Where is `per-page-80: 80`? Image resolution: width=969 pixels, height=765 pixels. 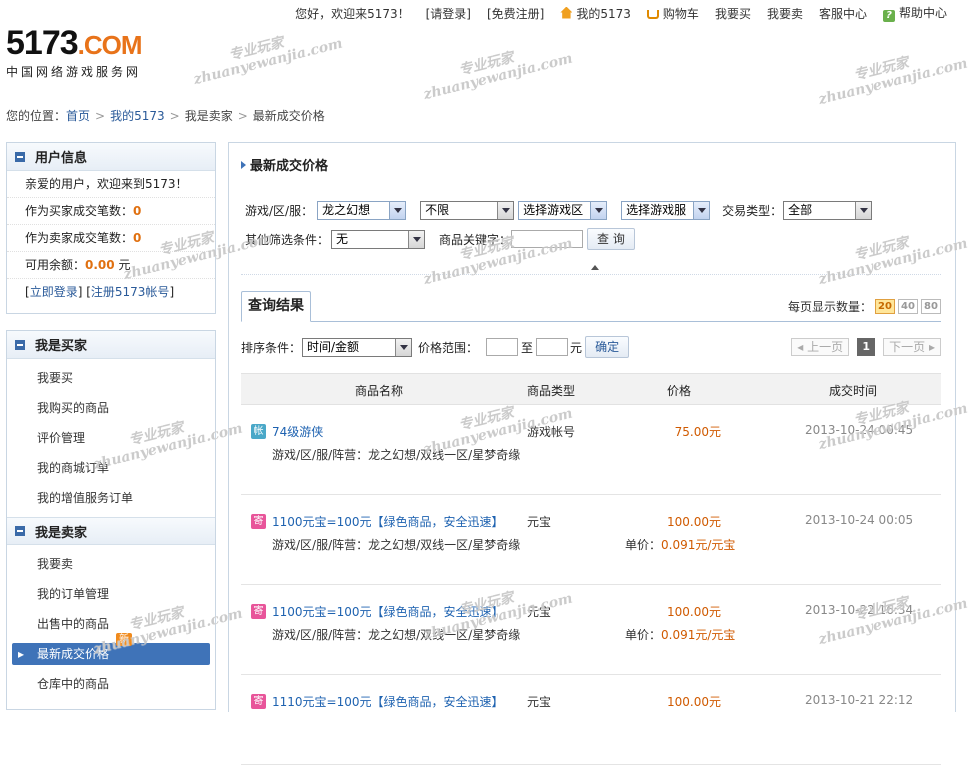 per-page-80: 80 is located at coordinates (931, 306).